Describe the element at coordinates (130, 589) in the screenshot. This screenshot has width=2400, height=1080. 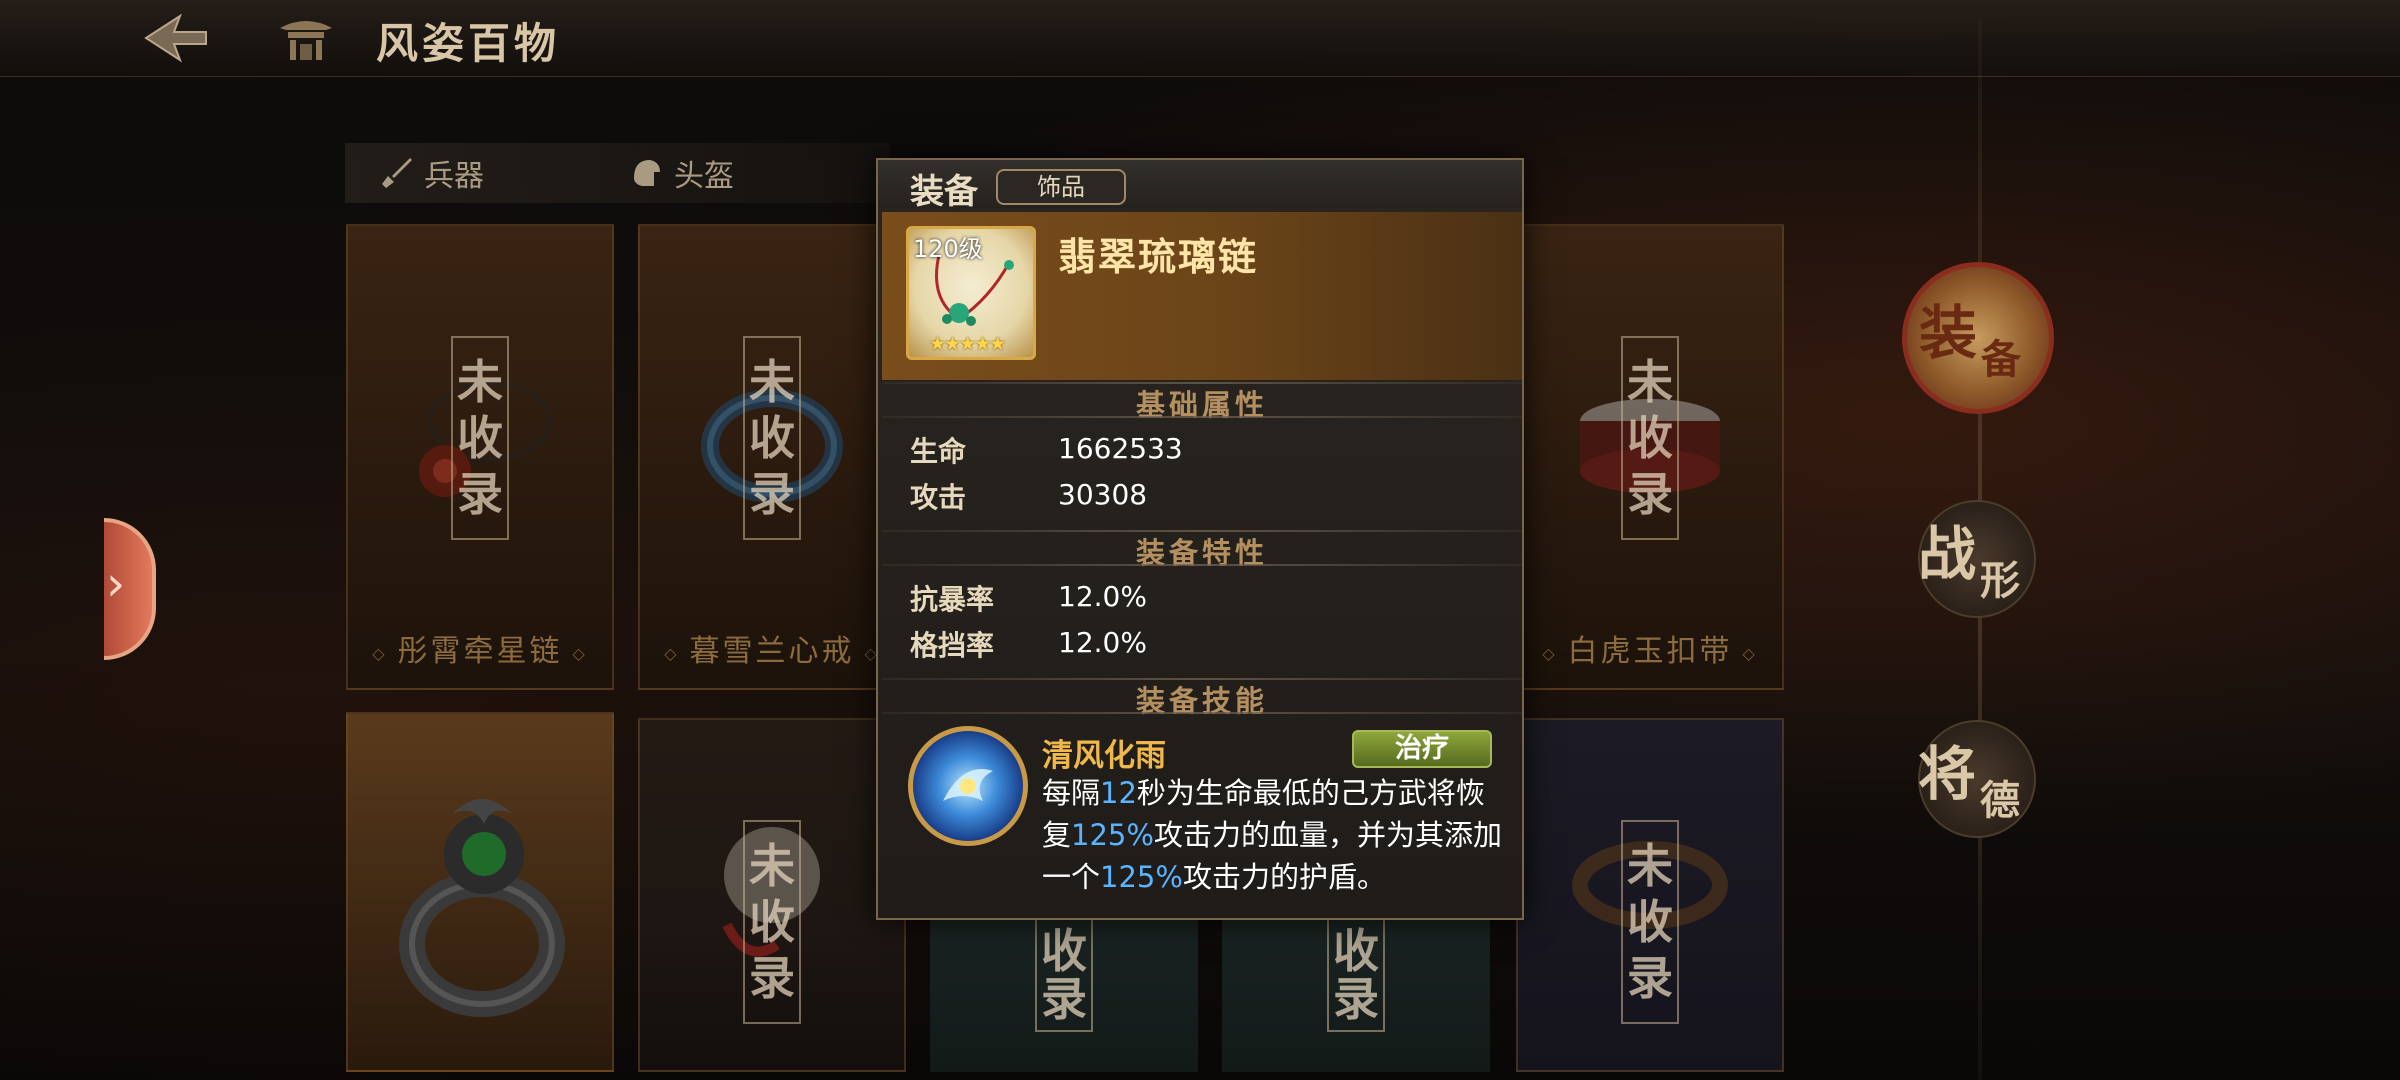
I see `expand-side-button: ›` at that location.